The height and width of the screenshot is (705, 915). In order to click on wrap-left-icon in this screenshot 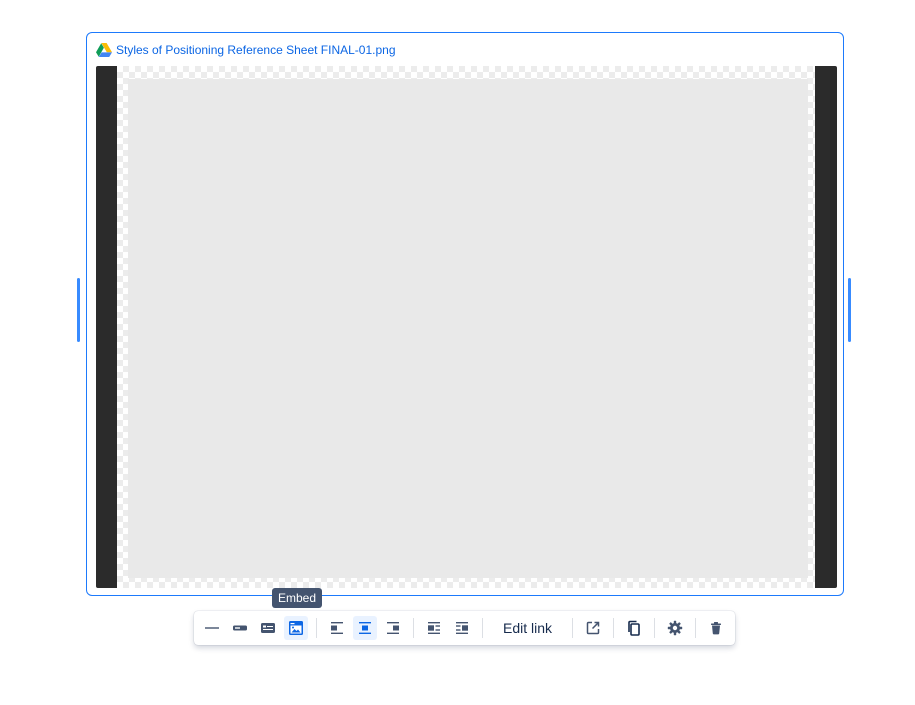, I will do `click(434, 628)`.